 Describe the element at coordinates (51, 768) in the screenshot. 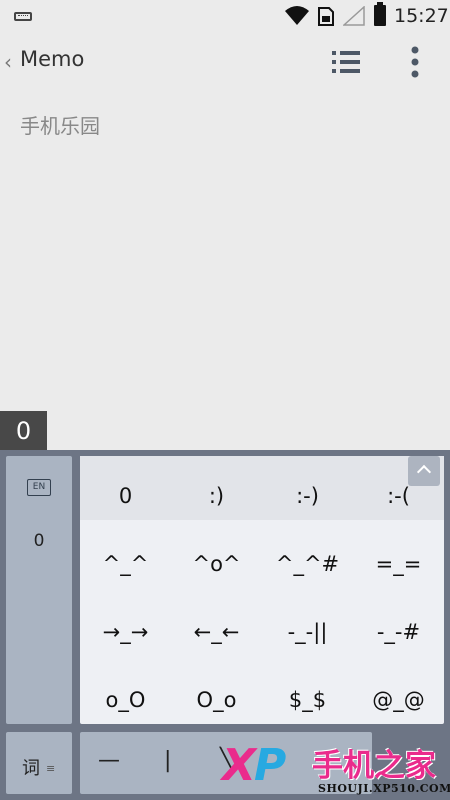

I see `word-mode-sub-icon: ≡` at that location.